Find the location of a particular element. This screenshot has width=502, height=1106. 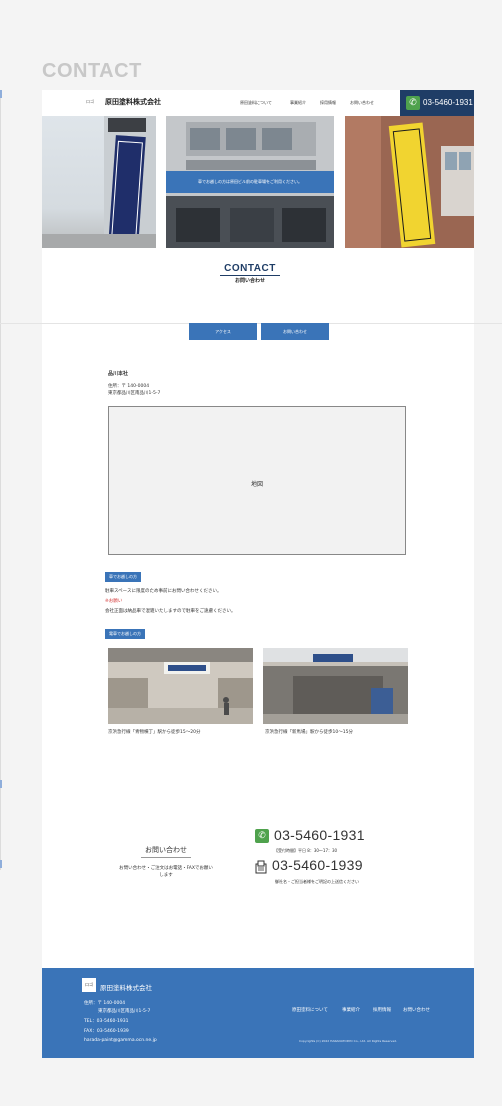

footer-brand: 原田塗料株式会社 is located at coordinates (126, 987).